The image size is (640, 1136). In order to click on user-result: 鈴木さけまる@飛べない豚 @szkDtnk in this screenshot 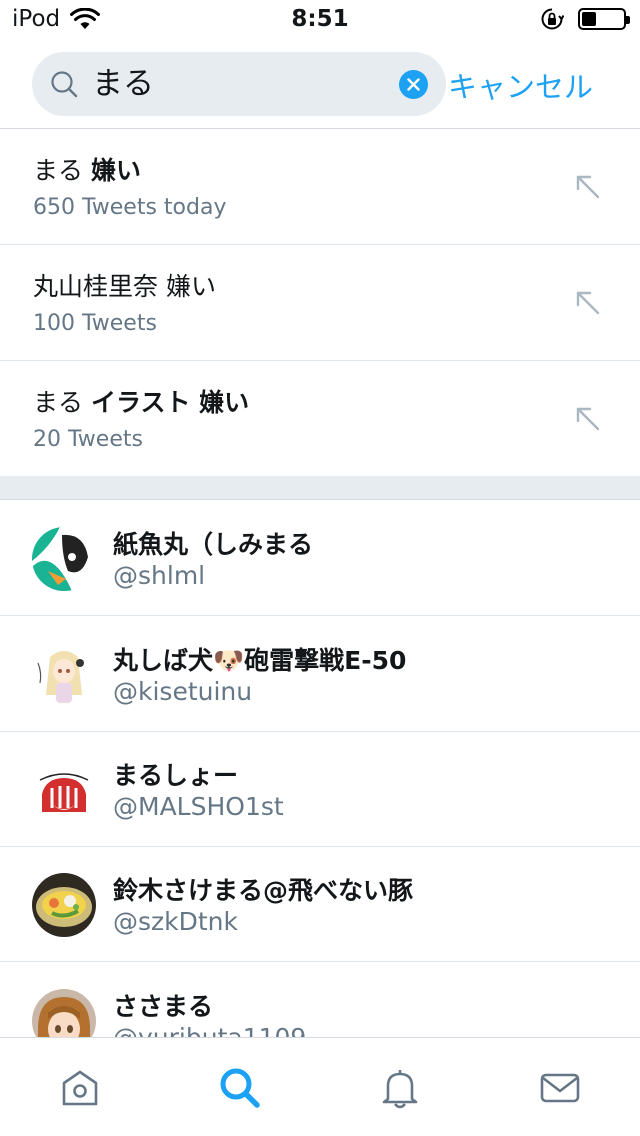, I will do `click(320, 904)`.